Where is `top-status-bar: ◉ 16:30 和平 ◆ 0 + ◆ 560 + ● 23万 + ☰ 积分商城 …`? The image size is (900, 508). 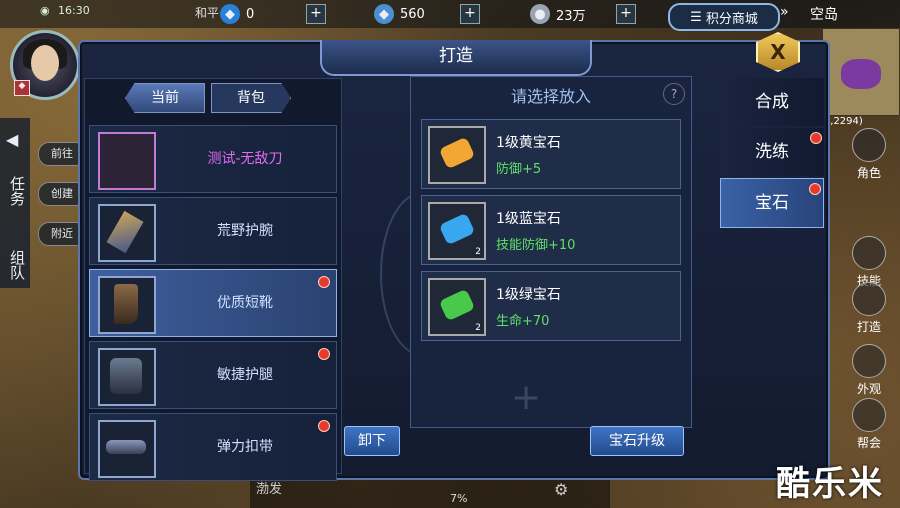
top-status-bar: ◉ 16:30 和平 ◆ 0 + ◆ 560 + ● 23万 + ☰ 积分商城 … is located at coordinates (450, 15).